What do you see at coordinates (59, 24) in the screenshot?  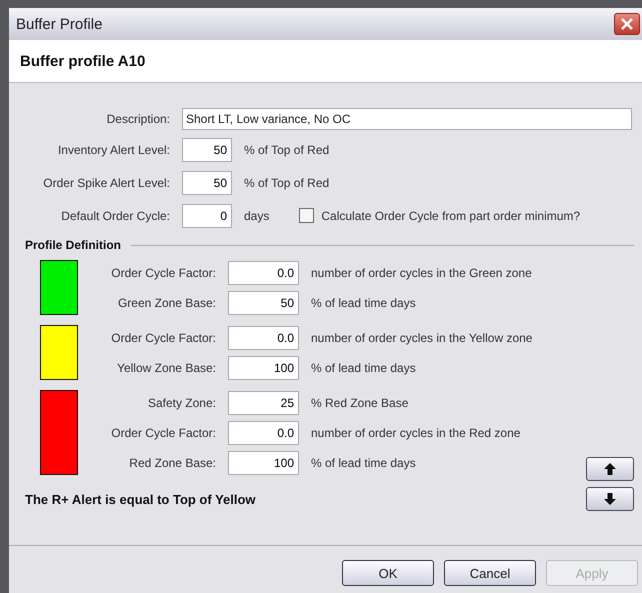 I see `window-title: Buffer Profile` at bounding box center [59, 24].